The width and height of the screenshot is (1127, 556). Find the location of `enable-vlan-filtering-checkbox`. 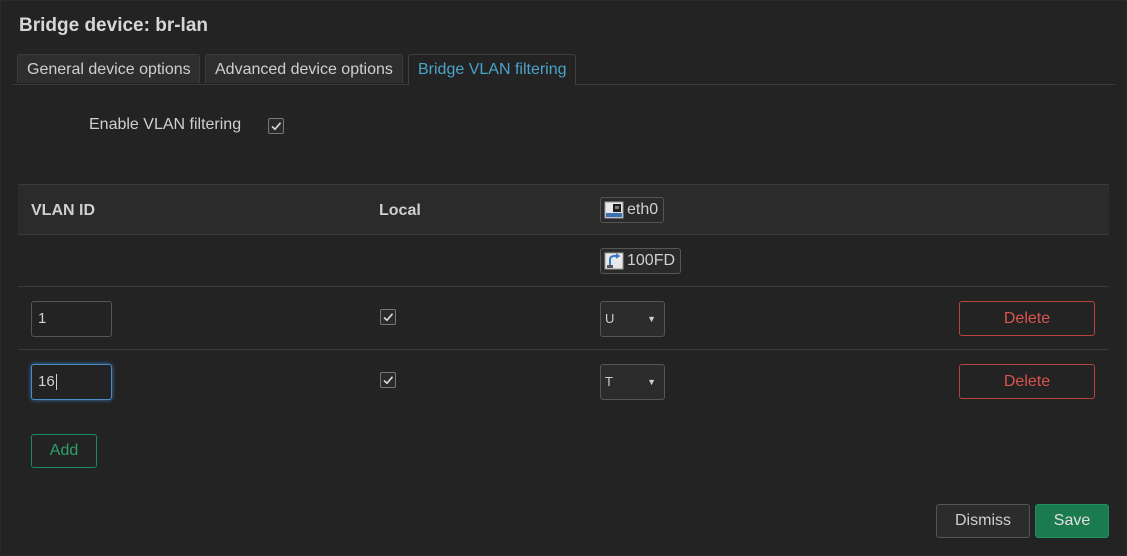

enable-vlan-filtering-checkbox is located at coordinates (276, 126).